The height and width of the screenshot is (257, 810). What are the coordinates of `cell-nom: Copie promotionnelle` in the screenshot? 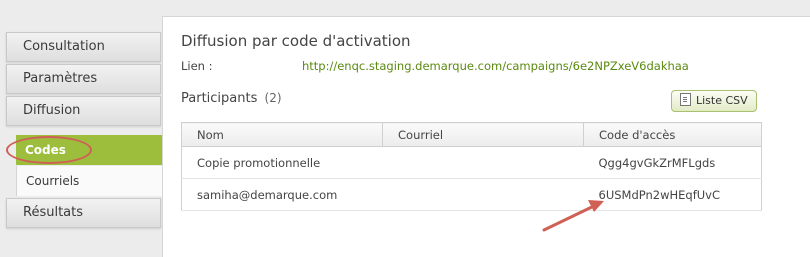 It's located at (282, 162).